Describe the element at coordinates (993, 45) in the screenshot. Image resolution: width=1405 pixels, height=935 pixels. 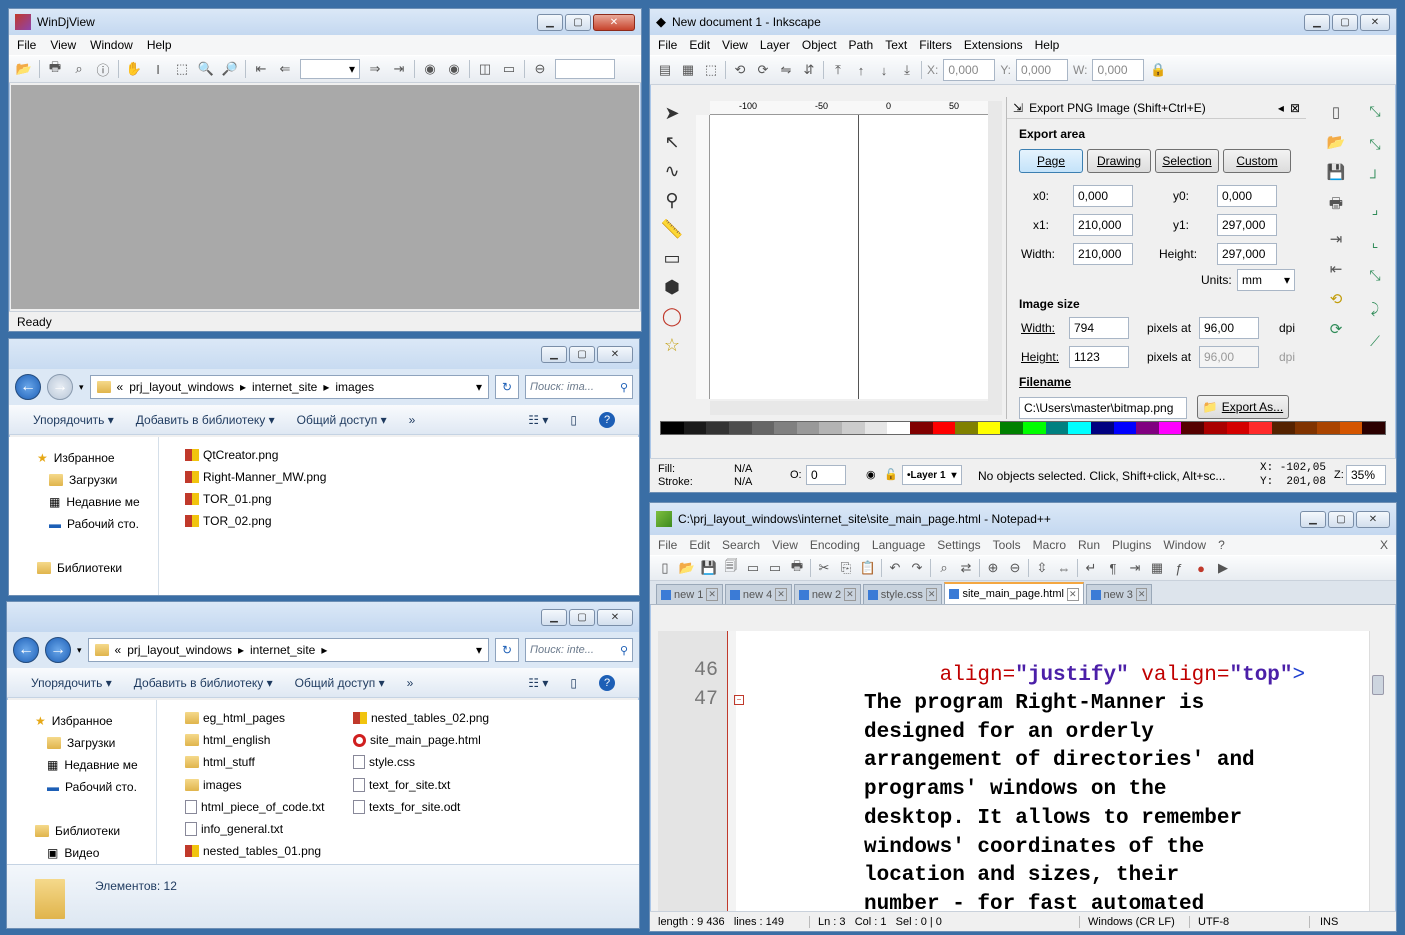
I see `menu-extensions: Extensions` at that location.